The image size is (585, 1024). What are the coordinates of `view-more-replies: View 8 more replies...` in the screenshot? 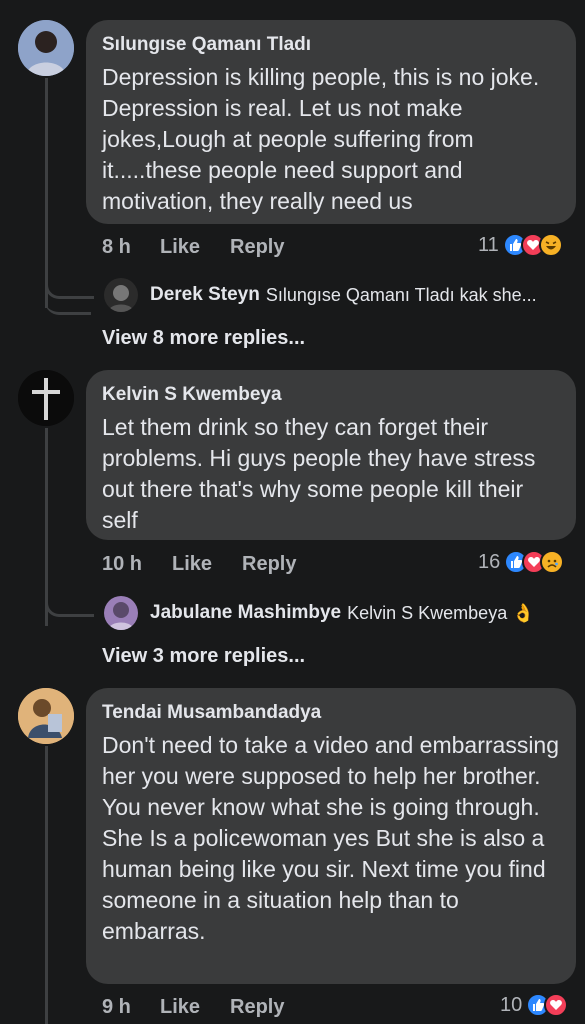 It's located at (203, 338).